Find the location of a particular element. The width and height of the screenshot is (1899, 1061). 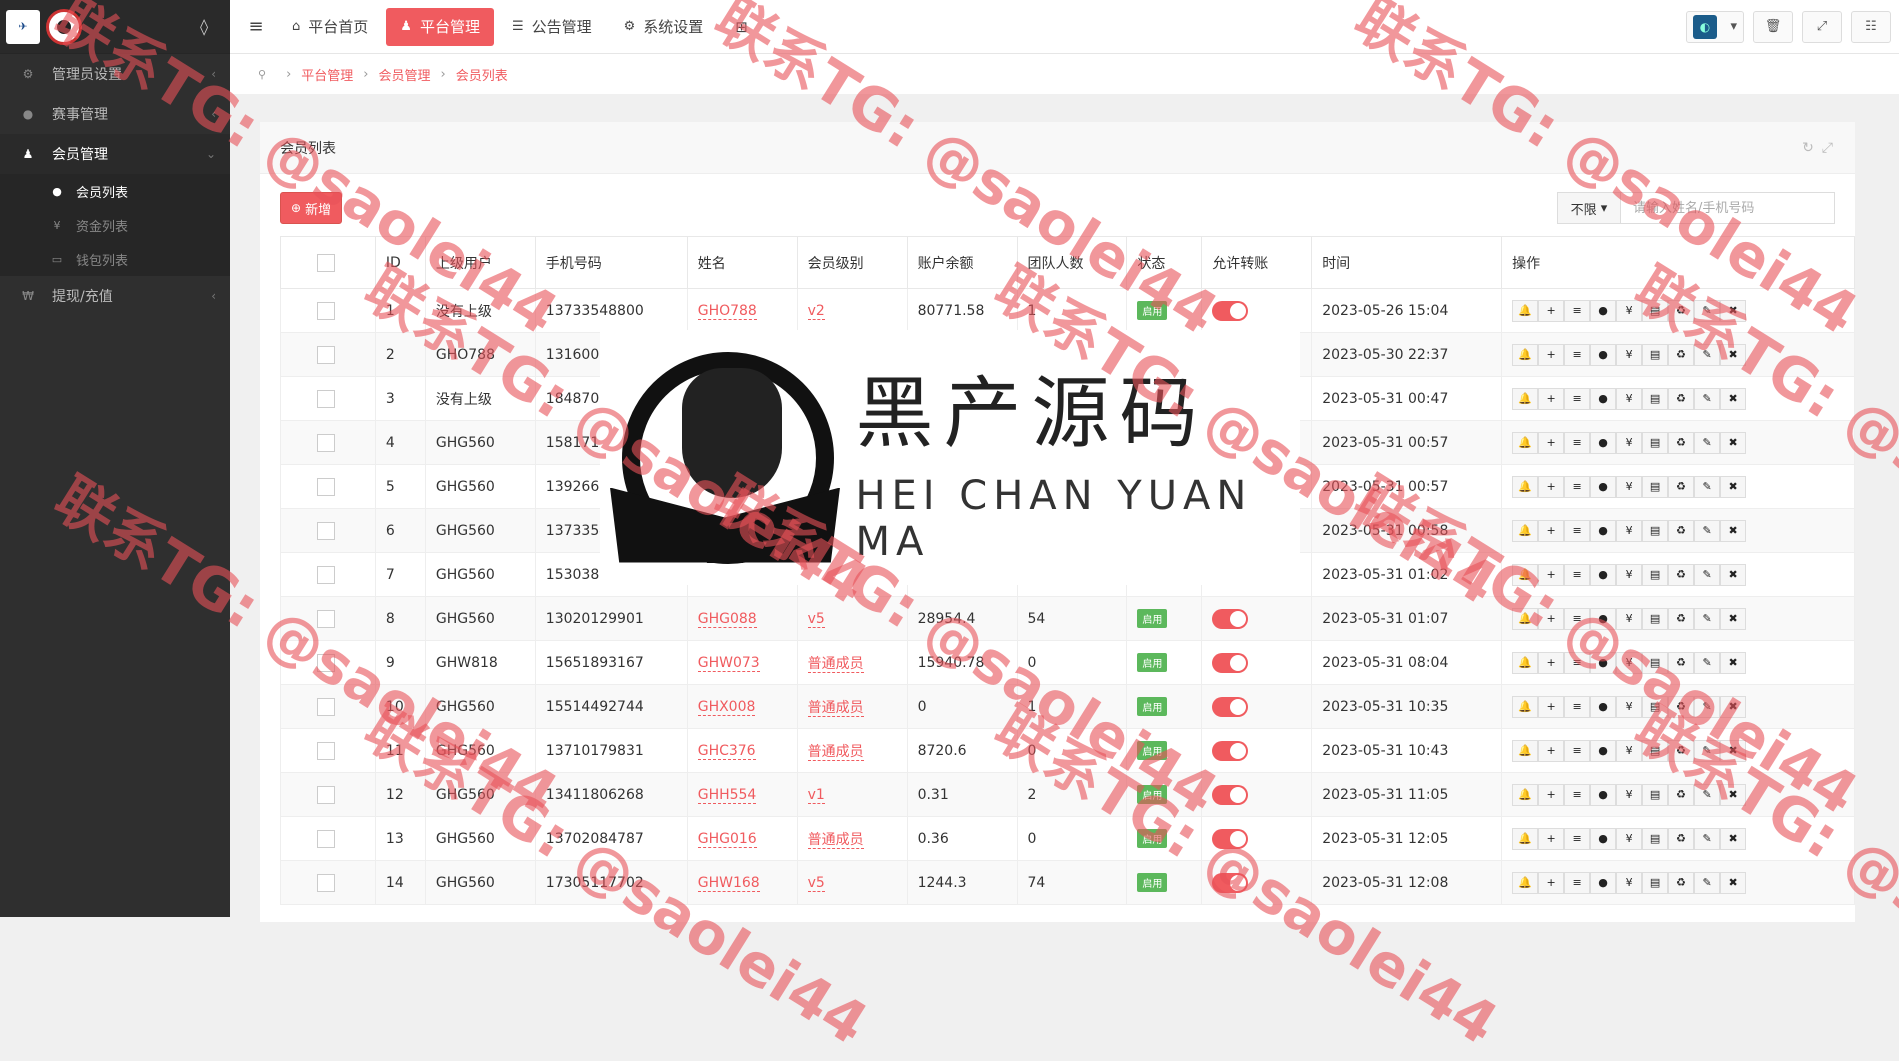

add-button: ⊕ 新增 is located at coordinates (311, 208).